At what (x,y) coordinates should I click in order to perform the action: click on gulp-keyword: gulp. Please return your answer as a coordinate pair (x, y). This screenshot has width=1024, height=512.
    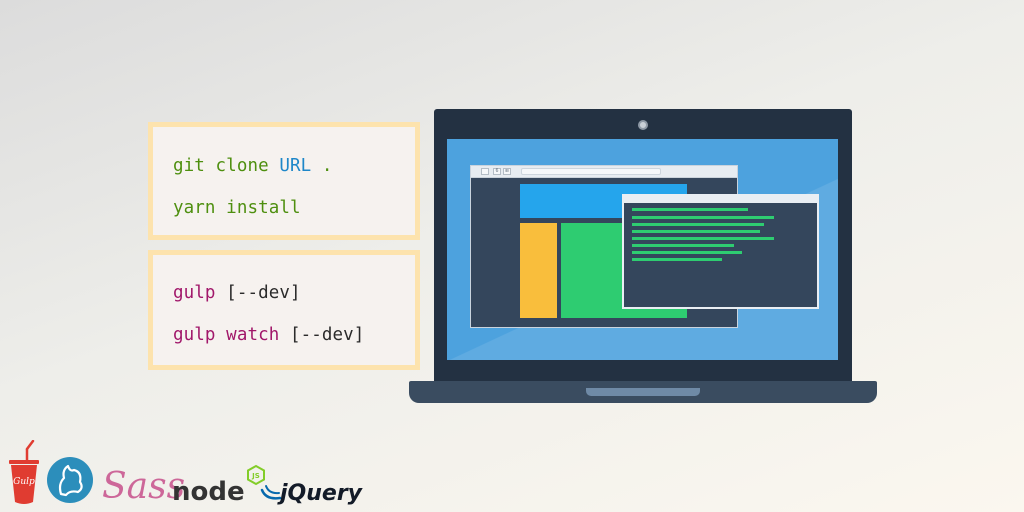
    Looking at the image, I should click on (194, 293).